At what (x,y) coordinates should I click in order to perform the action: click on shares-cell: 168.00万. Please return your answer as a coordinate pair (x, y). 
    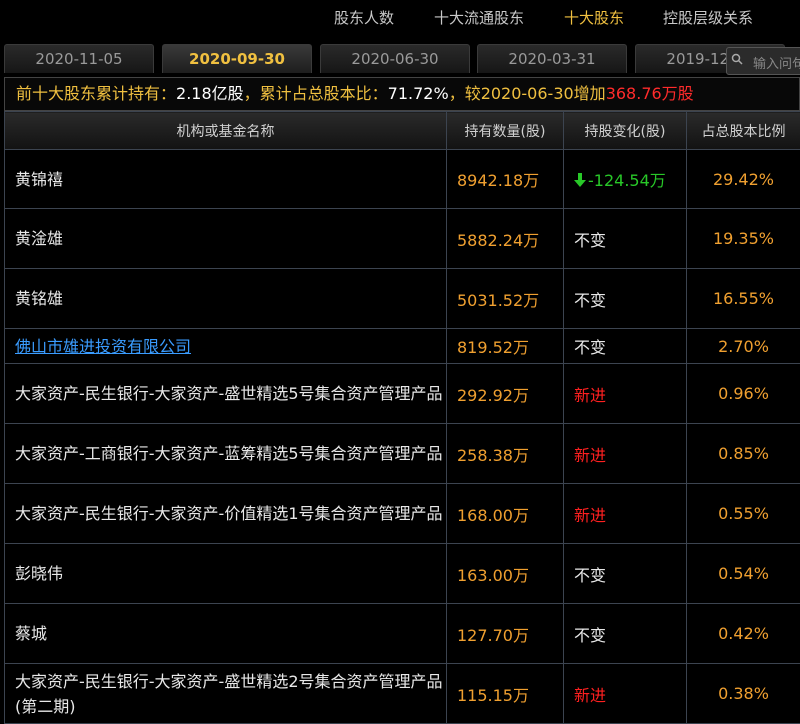
    Looking at the image, I should click on (505, 514).